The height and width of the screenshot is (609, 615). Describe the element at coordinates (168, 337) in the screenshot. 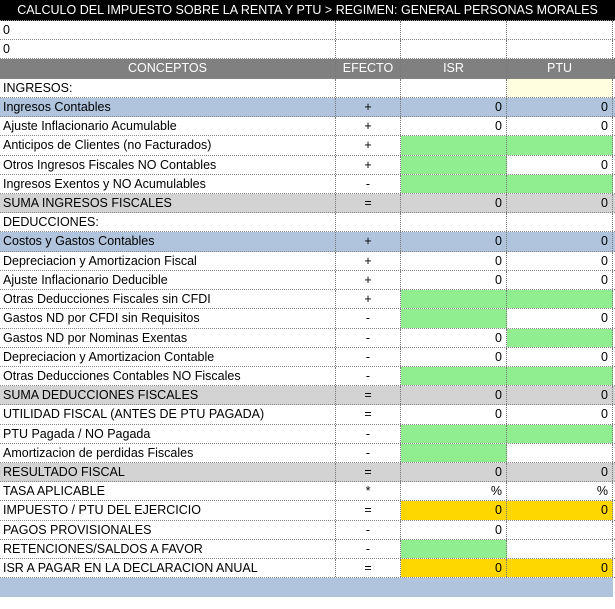

I see `concept-cell: Gastos ND por Nominas Exentas` at that location.